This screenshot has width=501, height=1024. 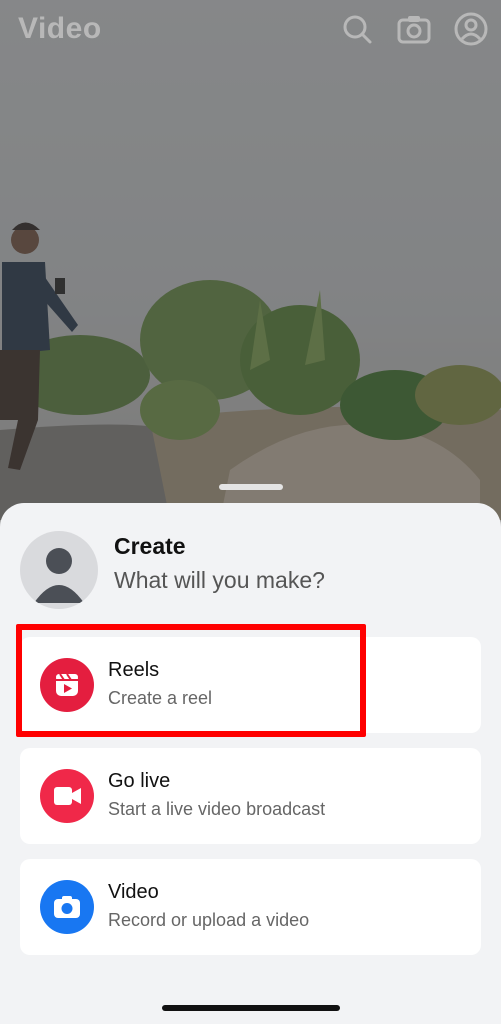 What do you see at coordinates (59, 570) in the screenshot?
I see `avatar` at bounding box center [59, 570].